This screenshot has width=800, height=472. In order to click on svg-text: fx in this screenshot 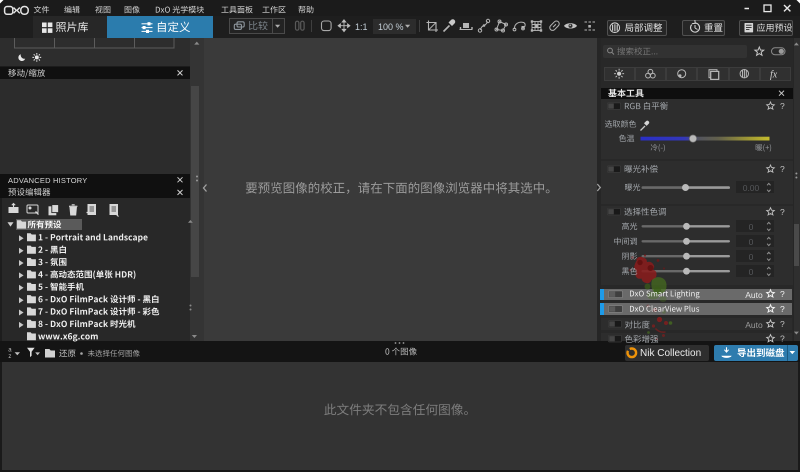, I will do `click(774, 75)`.